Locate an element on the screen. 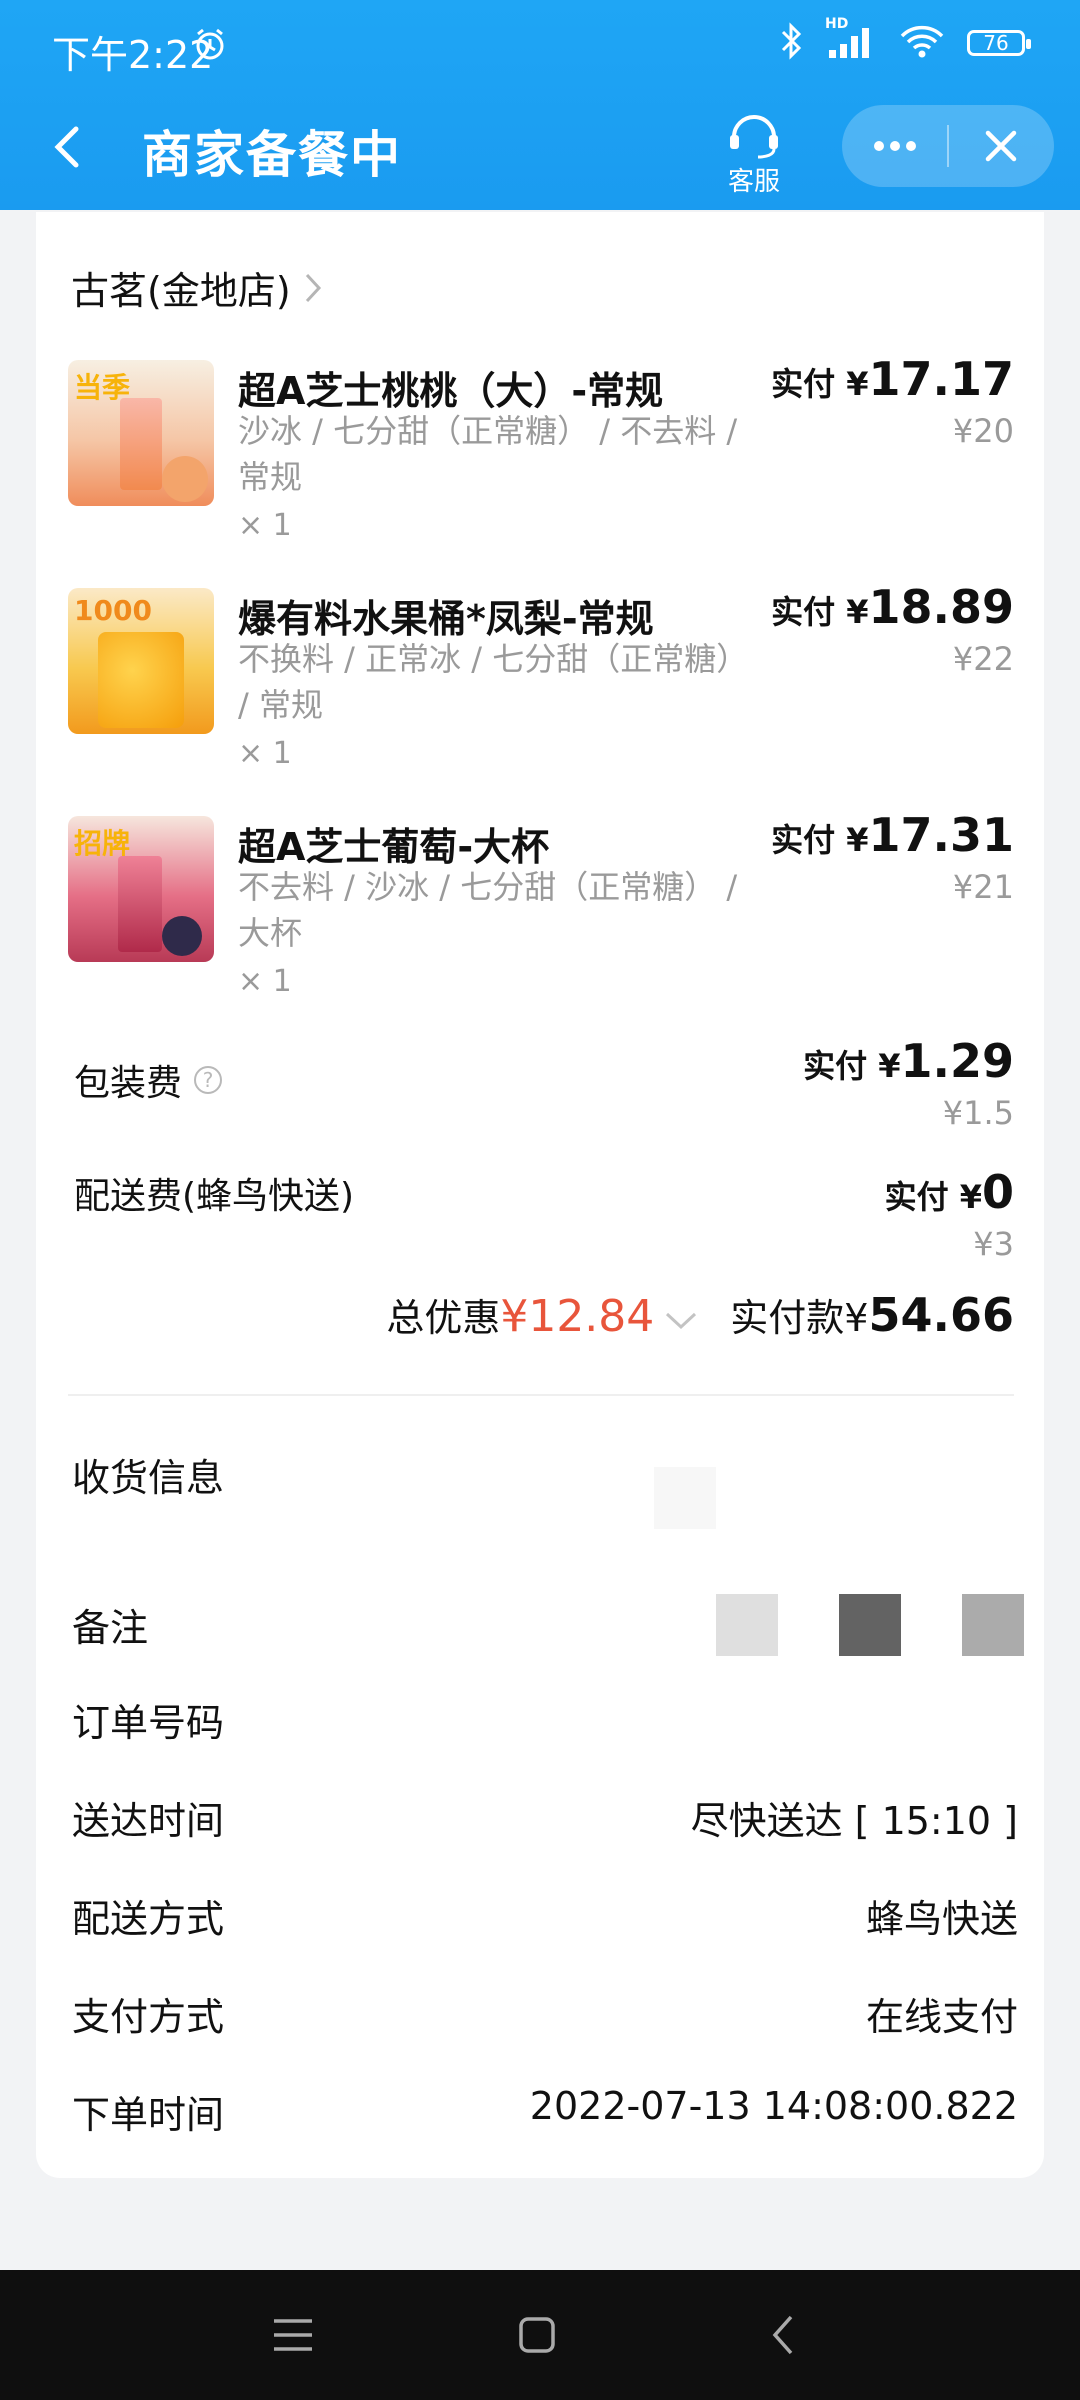 The image size is (1080, 2400). more-button is located at coordinates (895, 146).